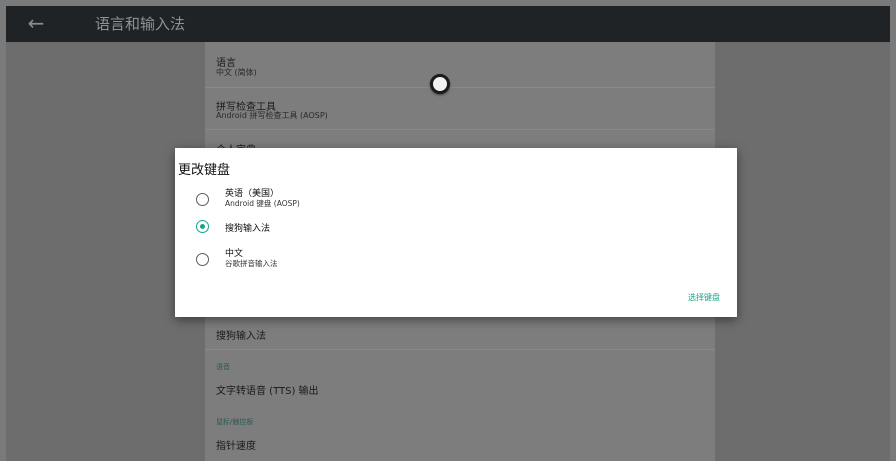 Image resolution: width=896 pixels, height=461 pixels. Describe the element at coordinates (248, 229) in the screenshot. I see `option-title: 搜狗输入法` at that location.